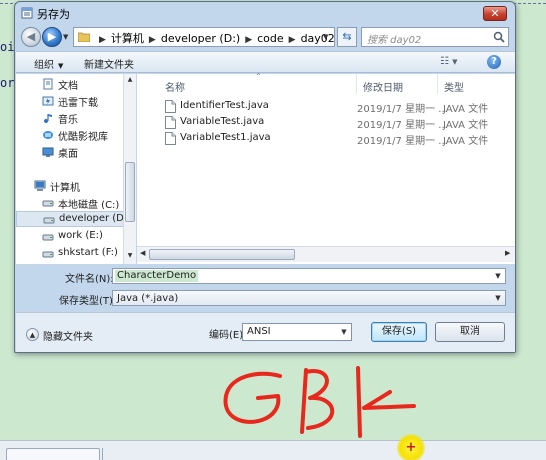 The width and height of the screenshot is (546, 460). Describe the element at coordinates (68, 120) in the screenshot. I see `nav-item-label: 音乐` at that location.